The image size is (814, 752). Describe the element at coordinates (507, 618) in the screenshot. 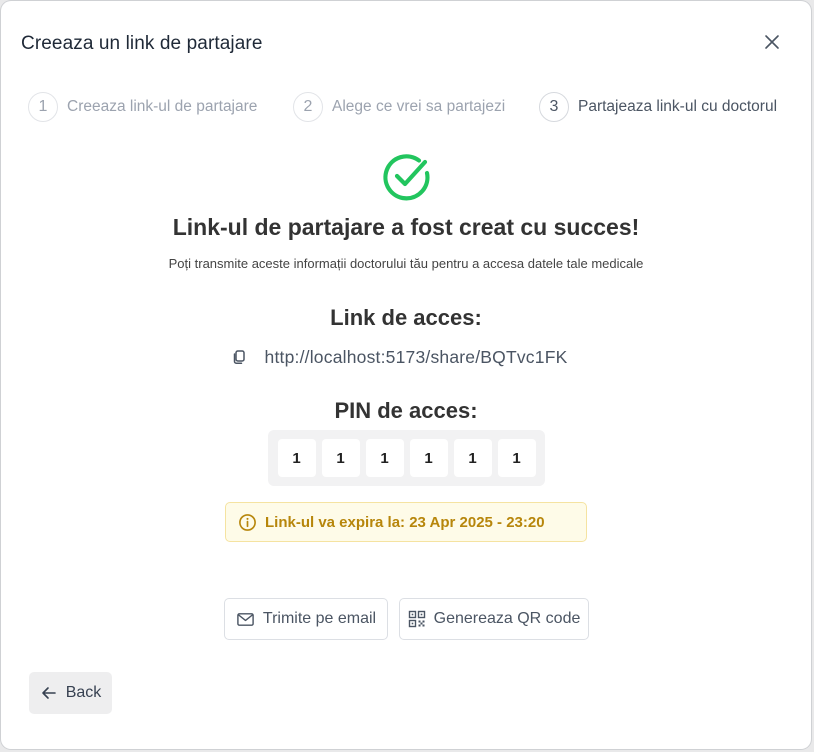

I see `generate-qr-label: Genereaza QR code` at that location.